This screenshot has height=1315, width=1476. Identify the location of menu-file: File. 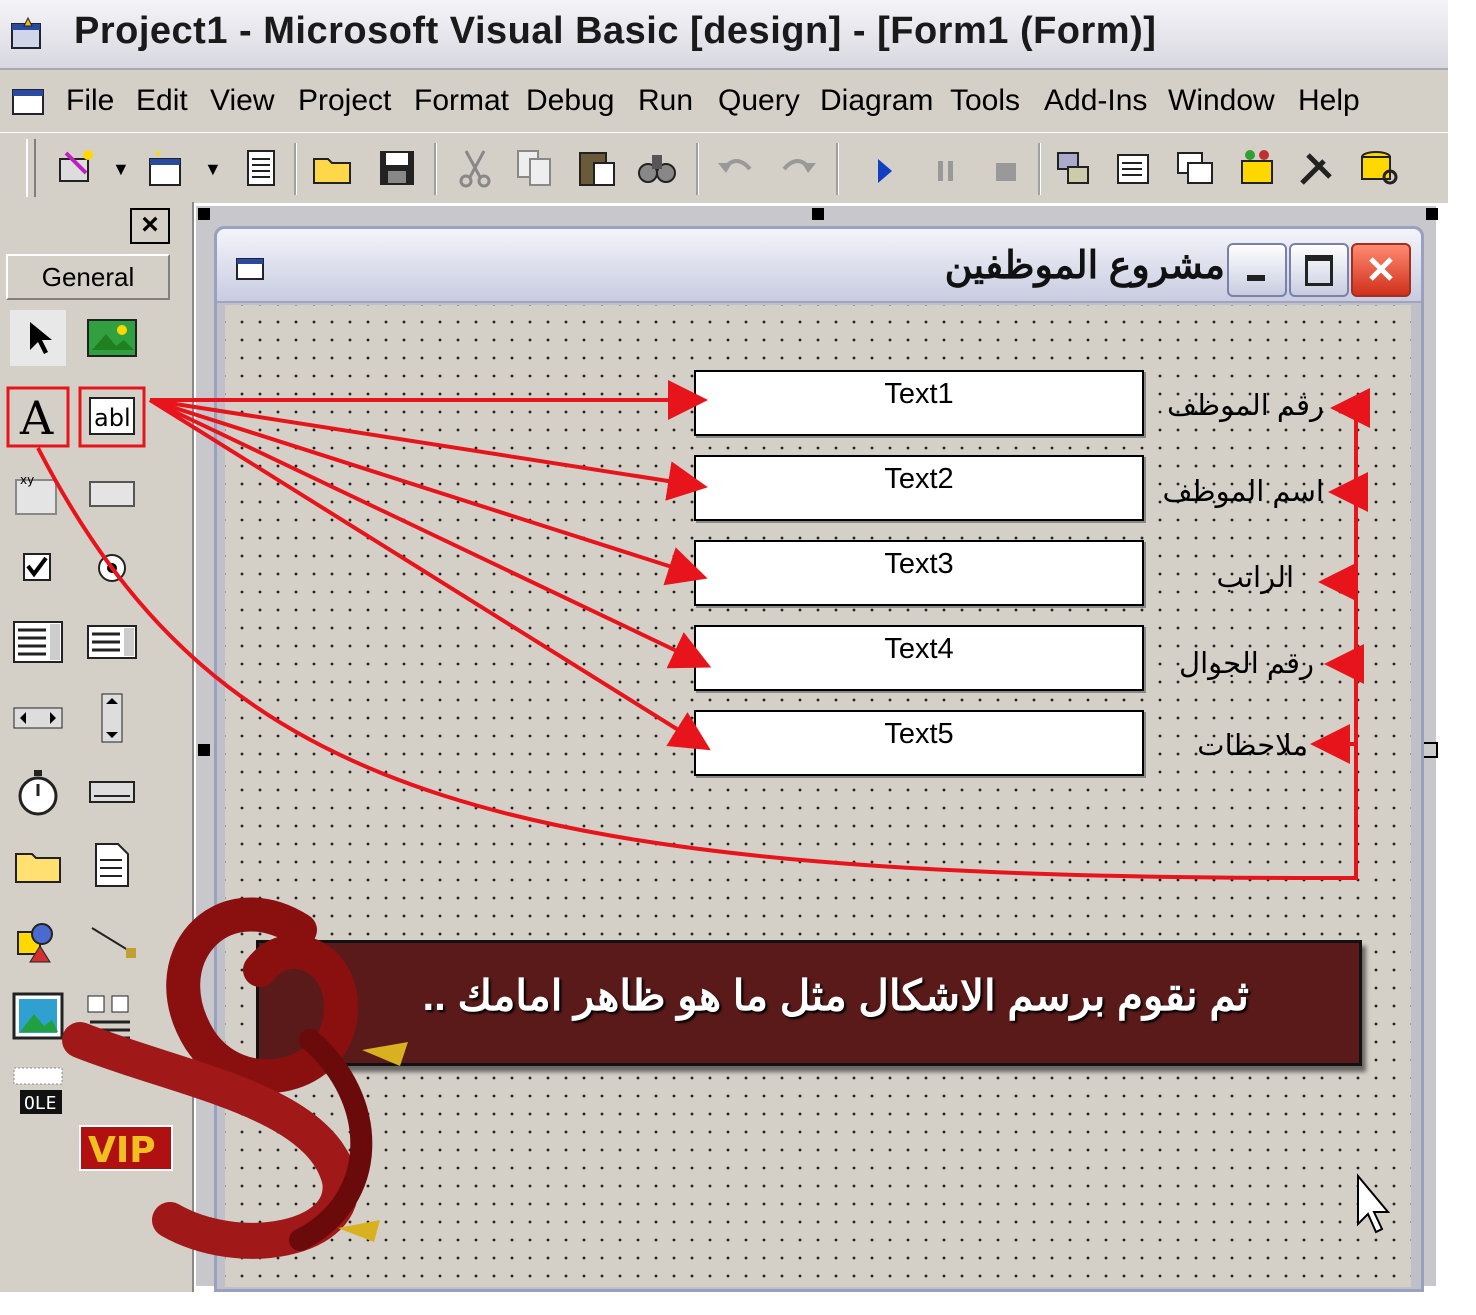
(90, 101).